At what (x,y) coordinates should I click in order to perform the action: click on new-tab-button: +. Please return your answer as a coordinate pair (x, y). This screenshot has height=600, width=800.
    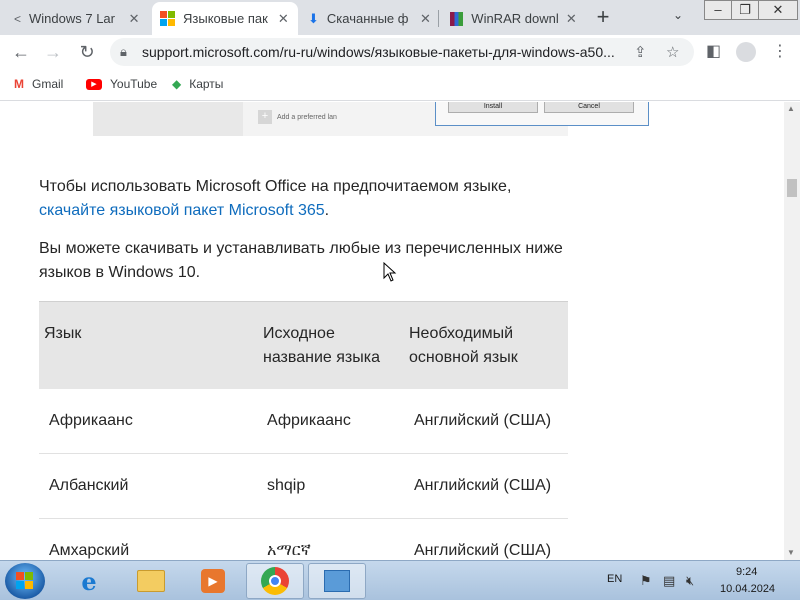
    Looking at the image, I should click on (603, 18).